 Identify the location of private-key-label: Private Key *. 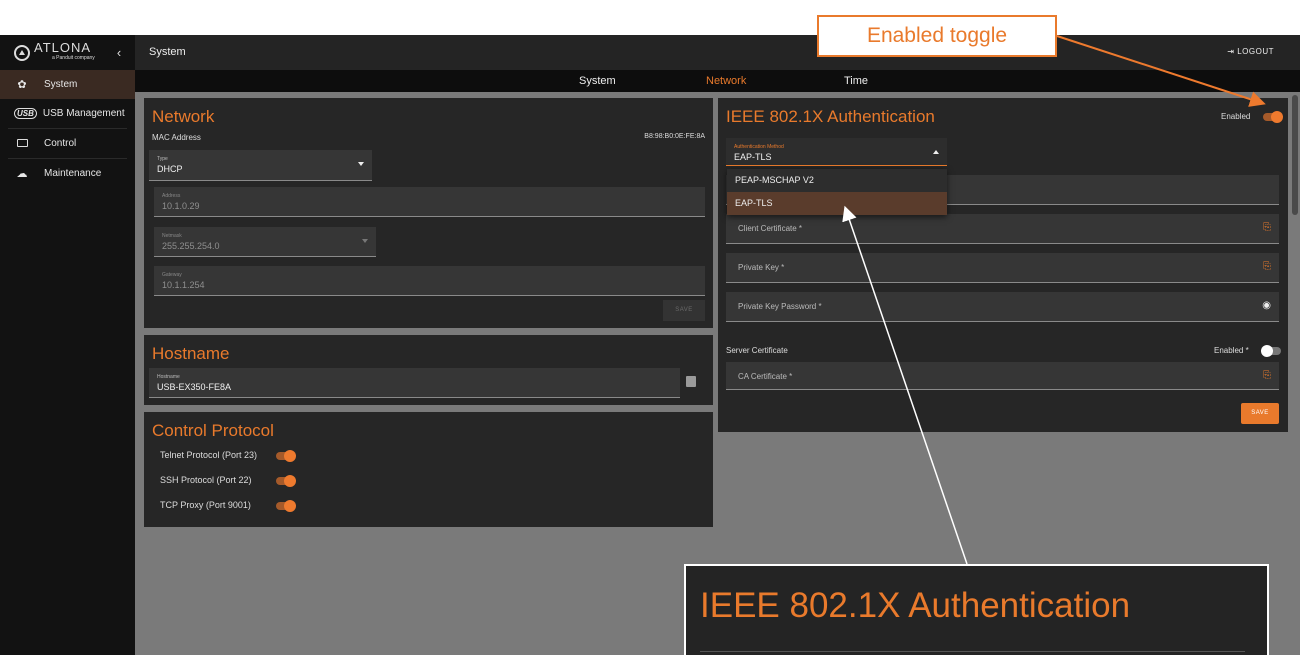
(761, 267).